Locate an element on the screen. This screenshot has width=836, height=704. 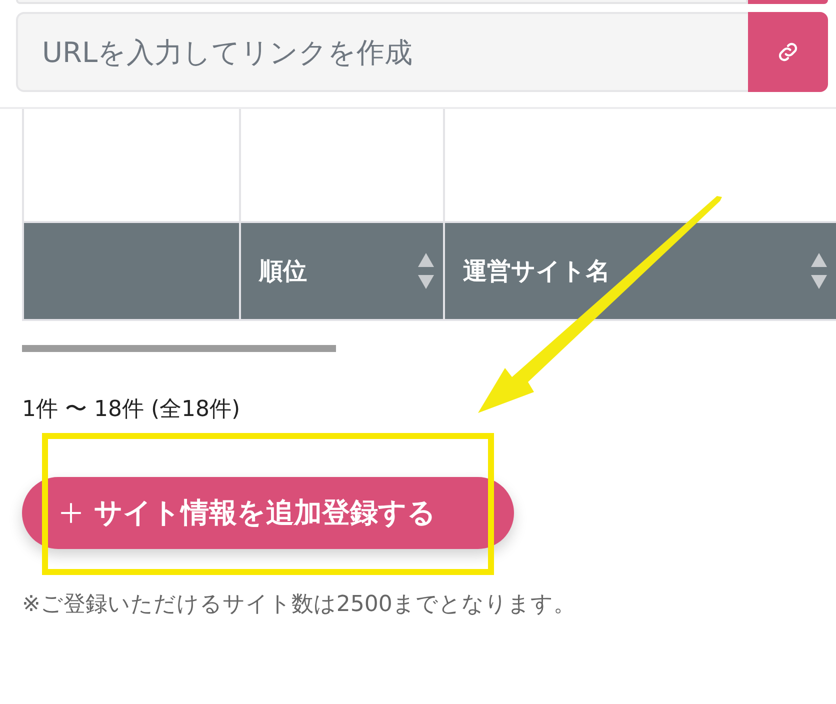
note-text: ※ご登録いただけるサイト数は2500までとなります。 is located at coordinates (299, 605).